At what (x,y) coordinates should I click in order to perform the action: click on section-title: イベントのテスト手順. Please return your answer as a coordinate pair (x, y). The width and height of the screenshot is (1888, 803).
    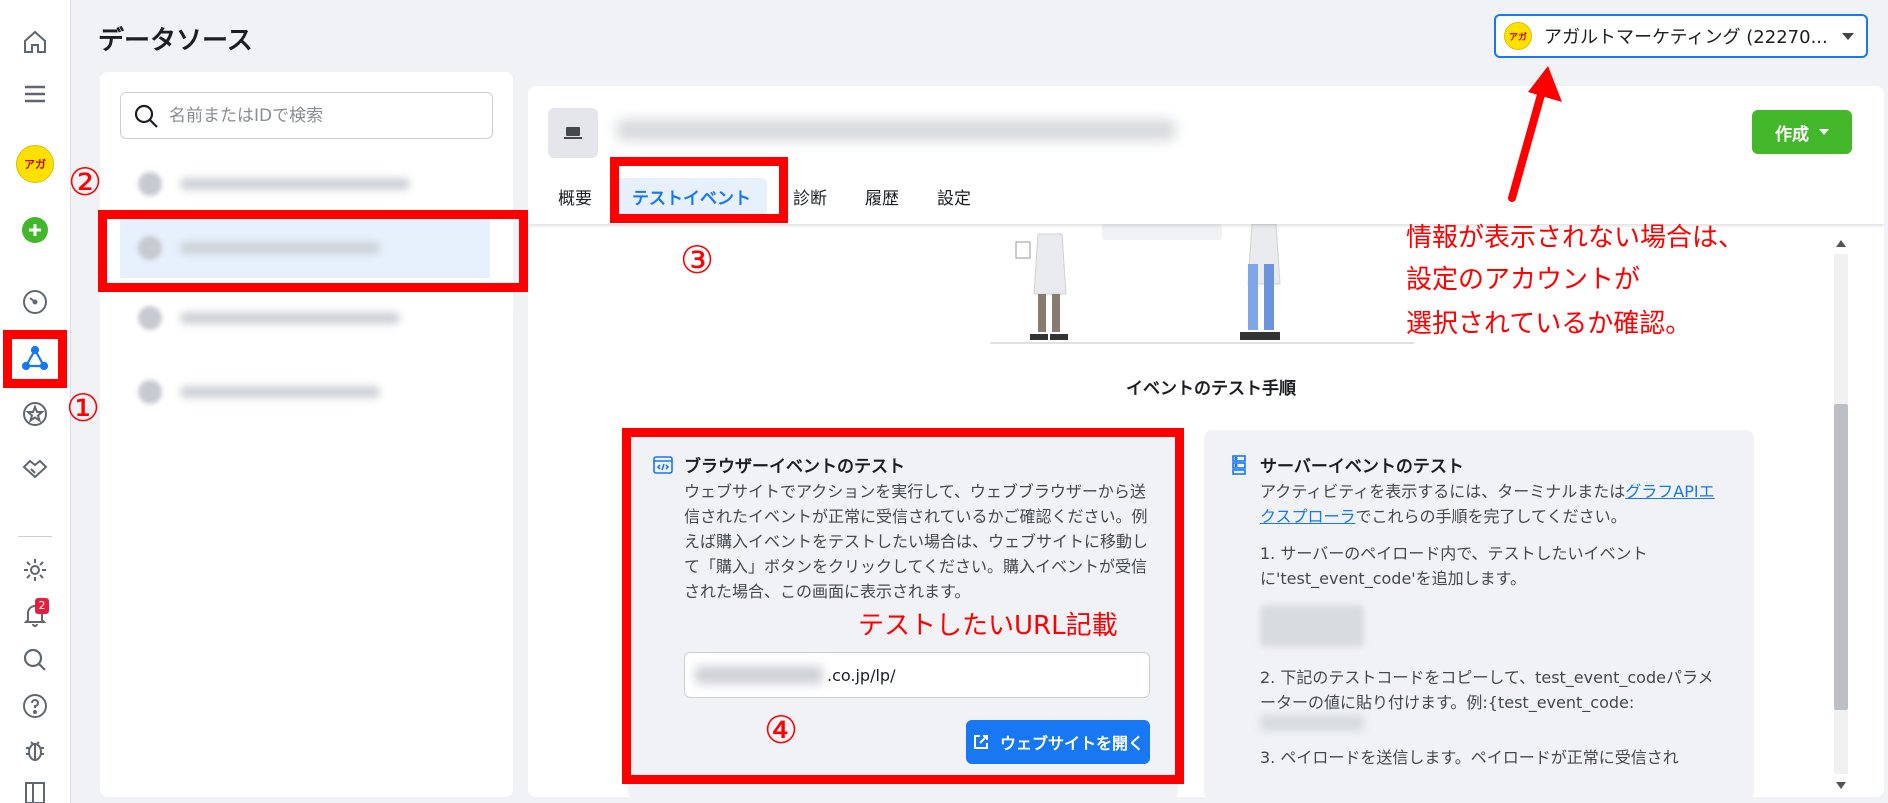
    Looking at the image, I should click on (1211, 389).